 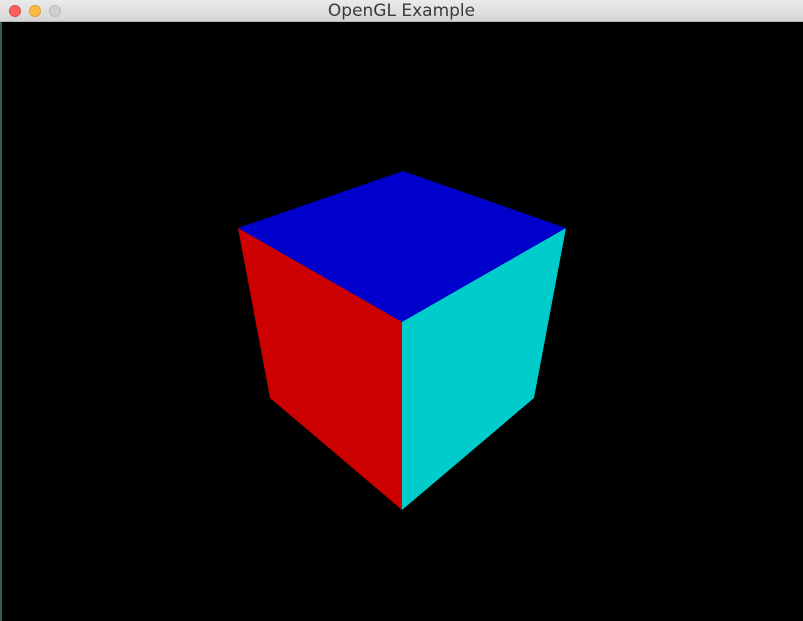 I want to click on window-title: OpenGL Example, so click(x=401, y=11).